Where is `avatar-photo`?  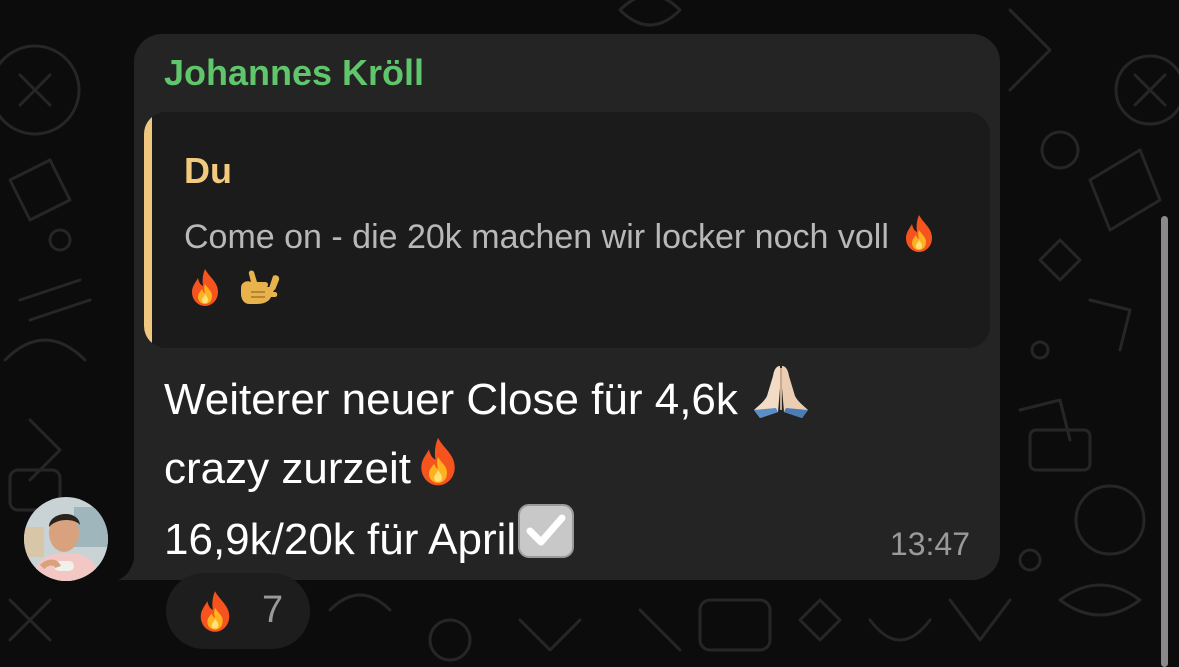 avatar-photo is located at coordinates (66, 539).